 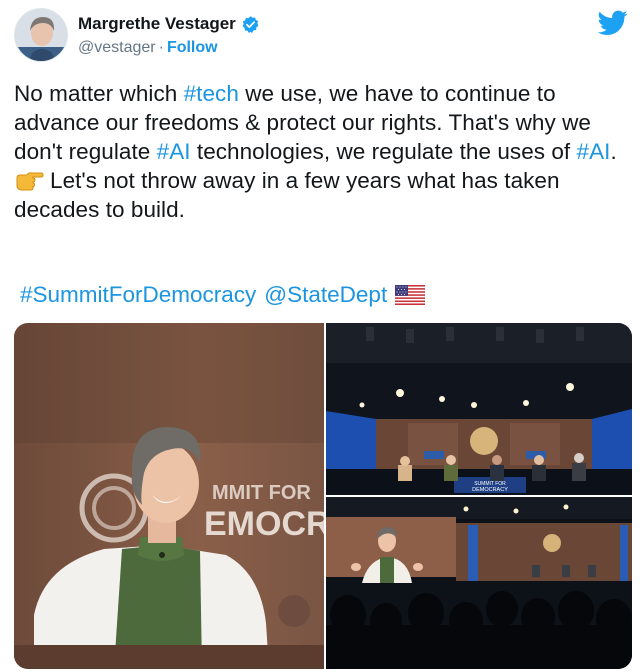 I want to click on hashtags-line: #SummitForDemocracy @StateDept, so click(x=223, y=295).